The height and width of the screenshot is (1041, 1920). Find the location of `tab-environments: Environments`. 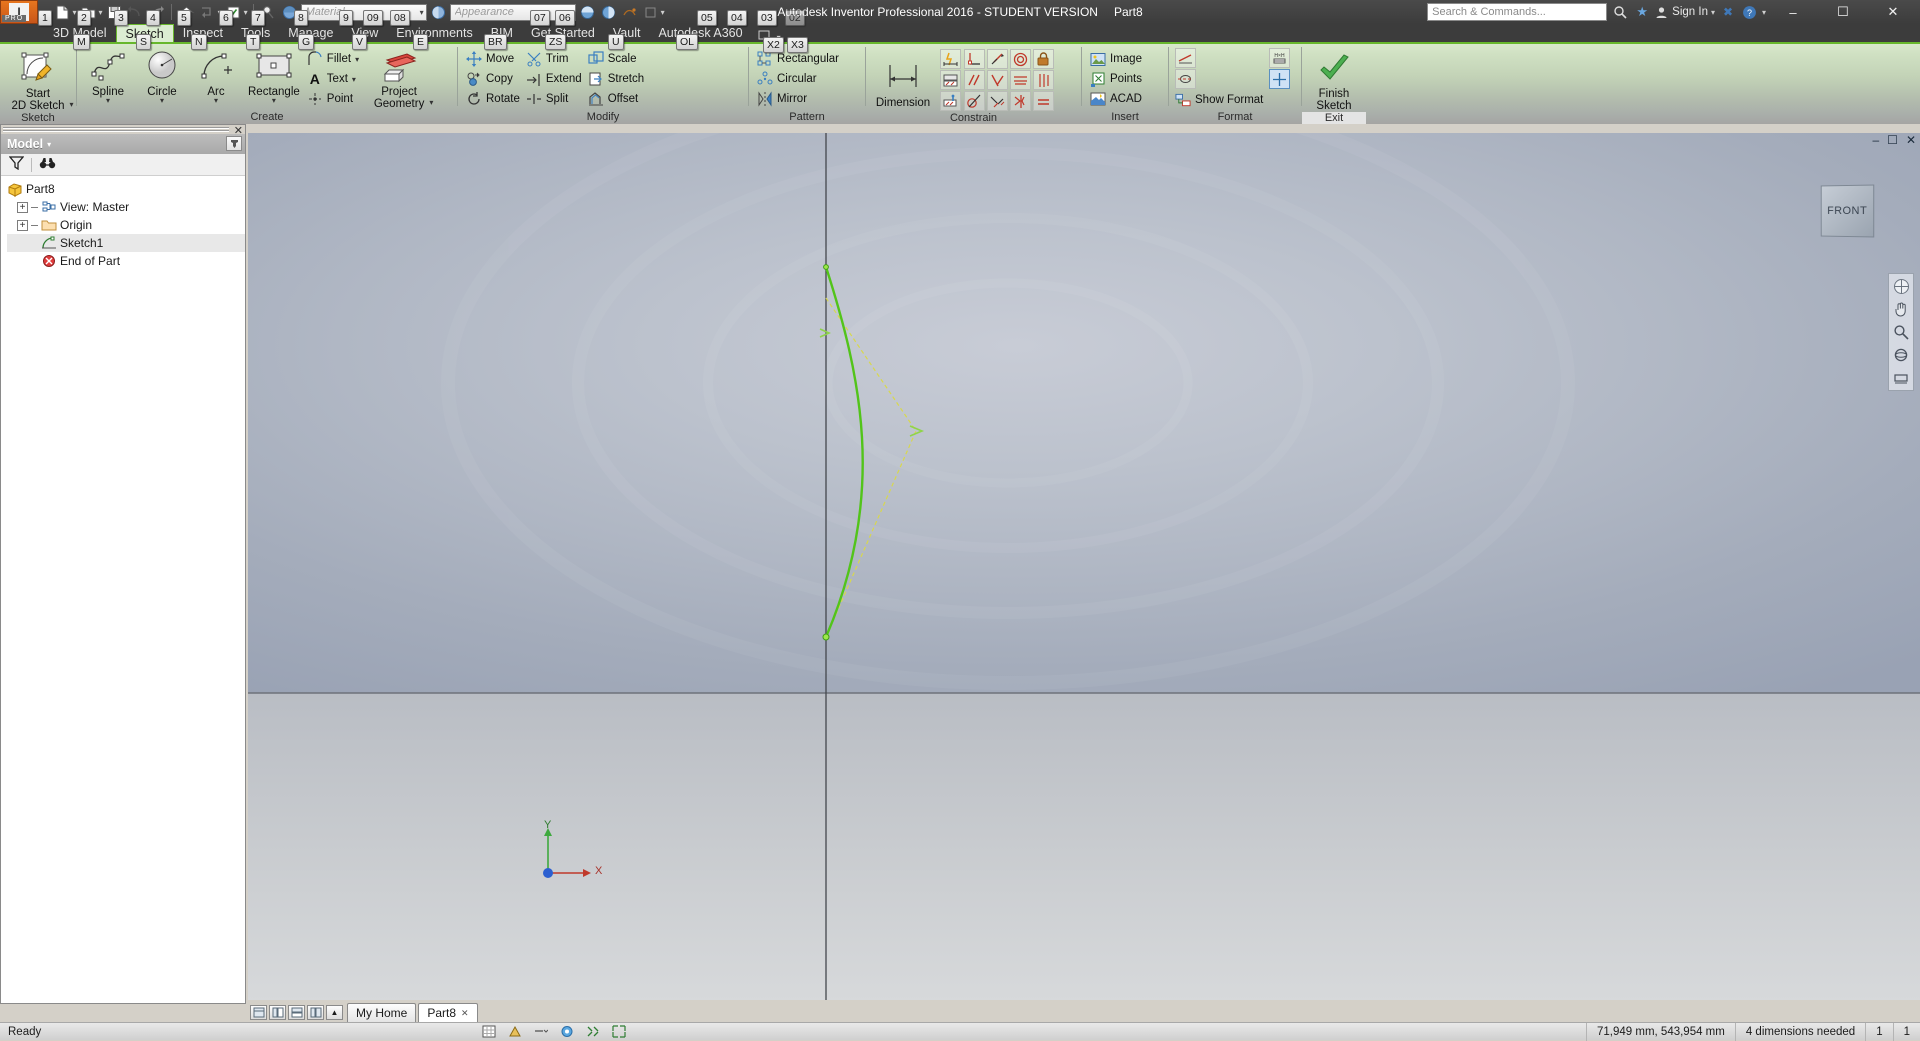

tab-environments: Environments is located at coordinates (434, 33).